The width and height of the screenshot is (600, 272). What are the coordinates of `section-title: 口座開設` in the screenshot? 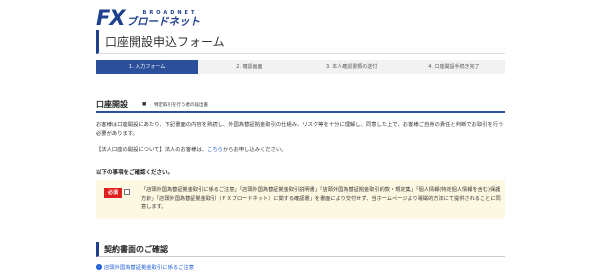 It's located at (112, 104).